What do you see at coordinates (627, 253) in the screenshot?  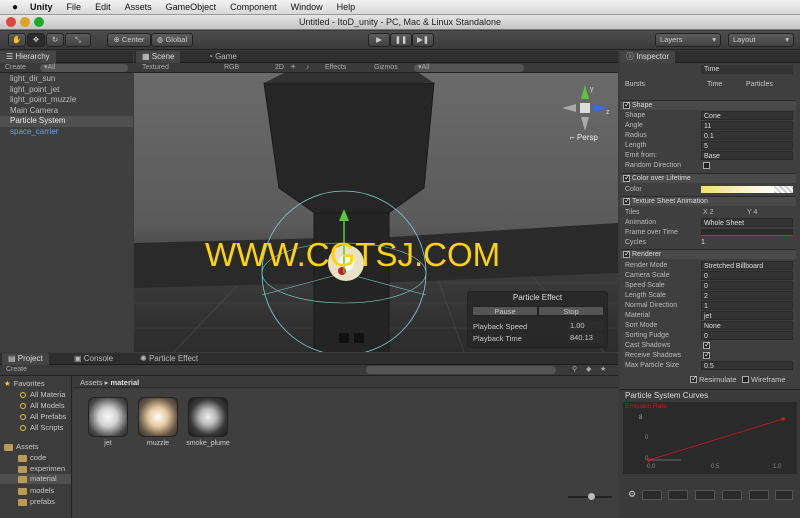 I see `renderer-module-checkbox` at bounding box center [627, 253].